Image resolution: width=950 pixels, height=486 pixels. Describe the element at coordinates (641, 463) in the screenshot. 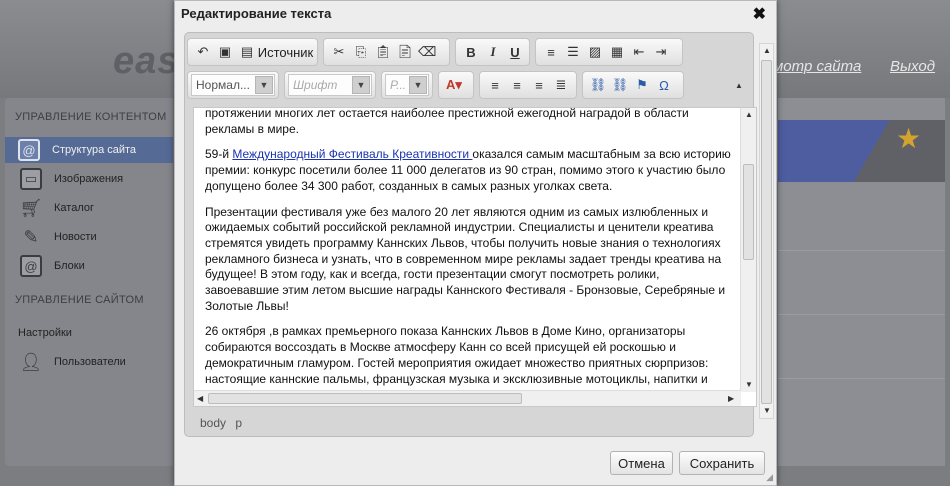

I see `cancel-button: Отмена` at that location.